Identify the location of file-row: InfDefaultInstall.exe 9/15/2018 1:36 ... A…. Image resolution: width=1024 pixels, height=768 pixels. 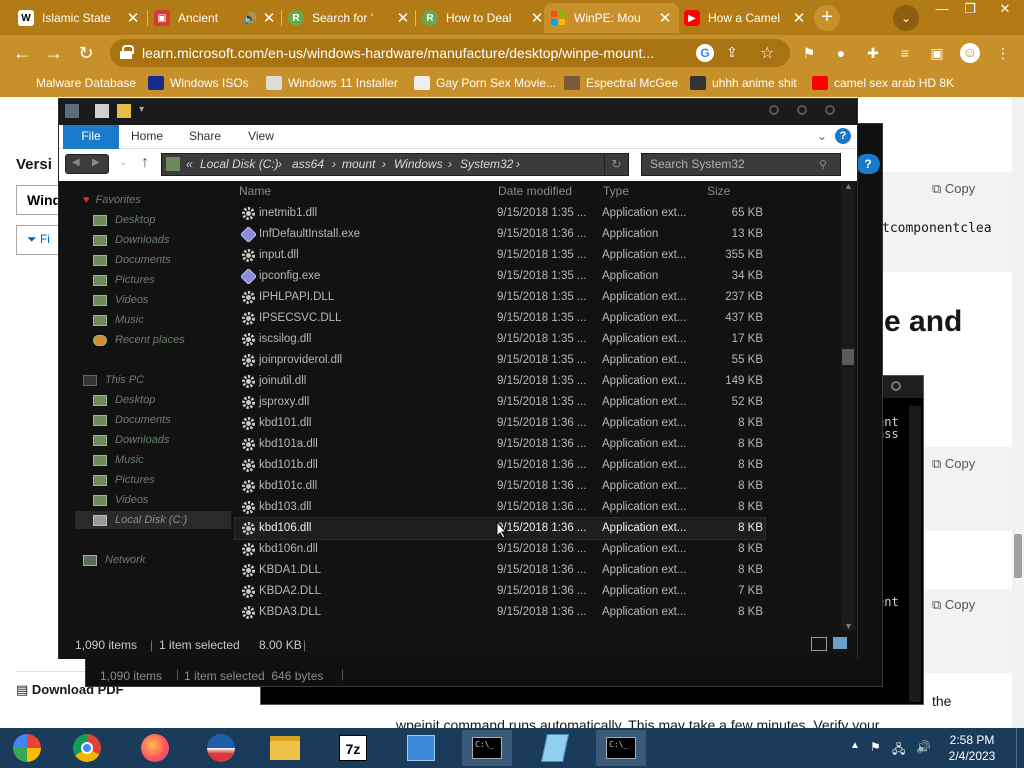
(500, 234).